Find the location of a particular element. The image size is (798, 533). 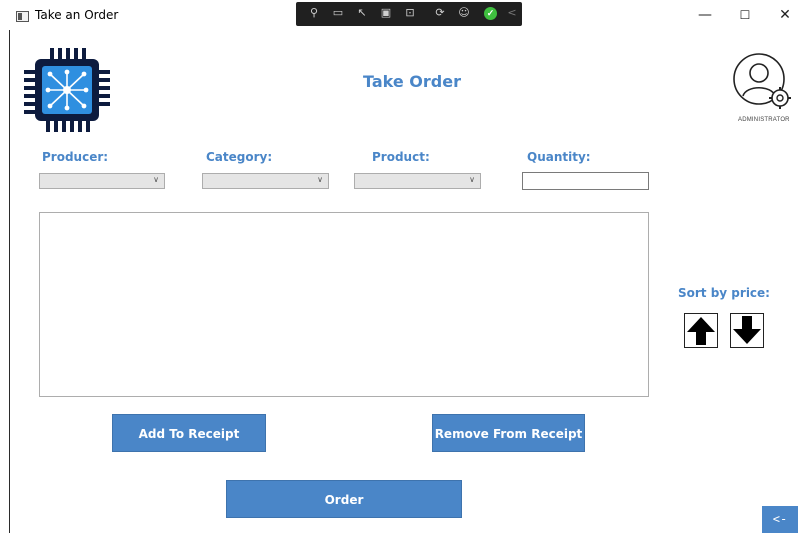

record-icon: ▭ is located at coordinates (338, 13).